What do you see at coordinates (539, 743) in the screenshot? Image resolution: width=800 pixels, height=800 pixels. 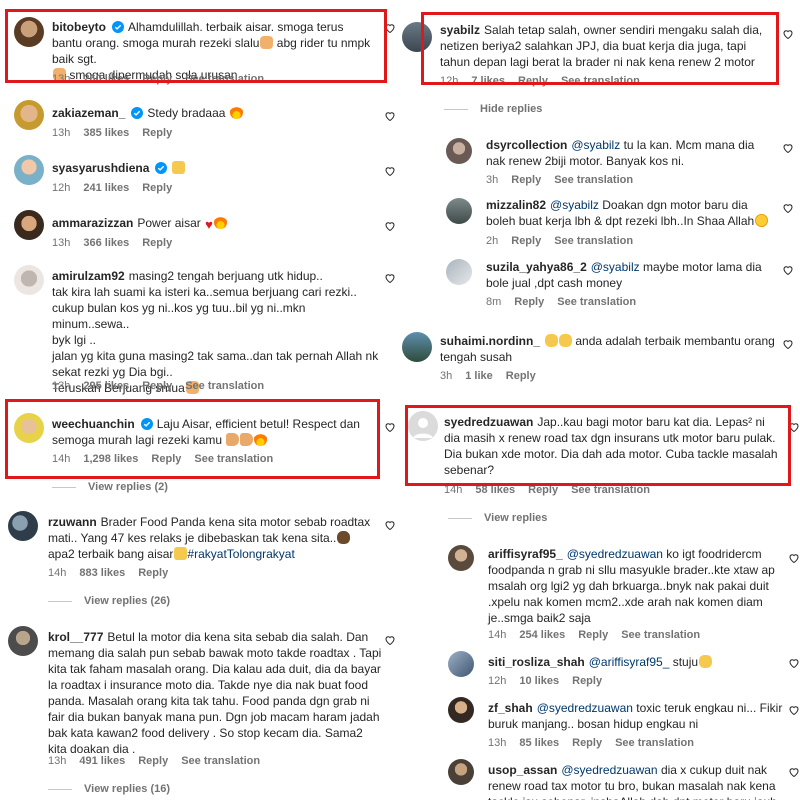 I see `comment-likes: 85 likes` at bounding box center [539, 743].